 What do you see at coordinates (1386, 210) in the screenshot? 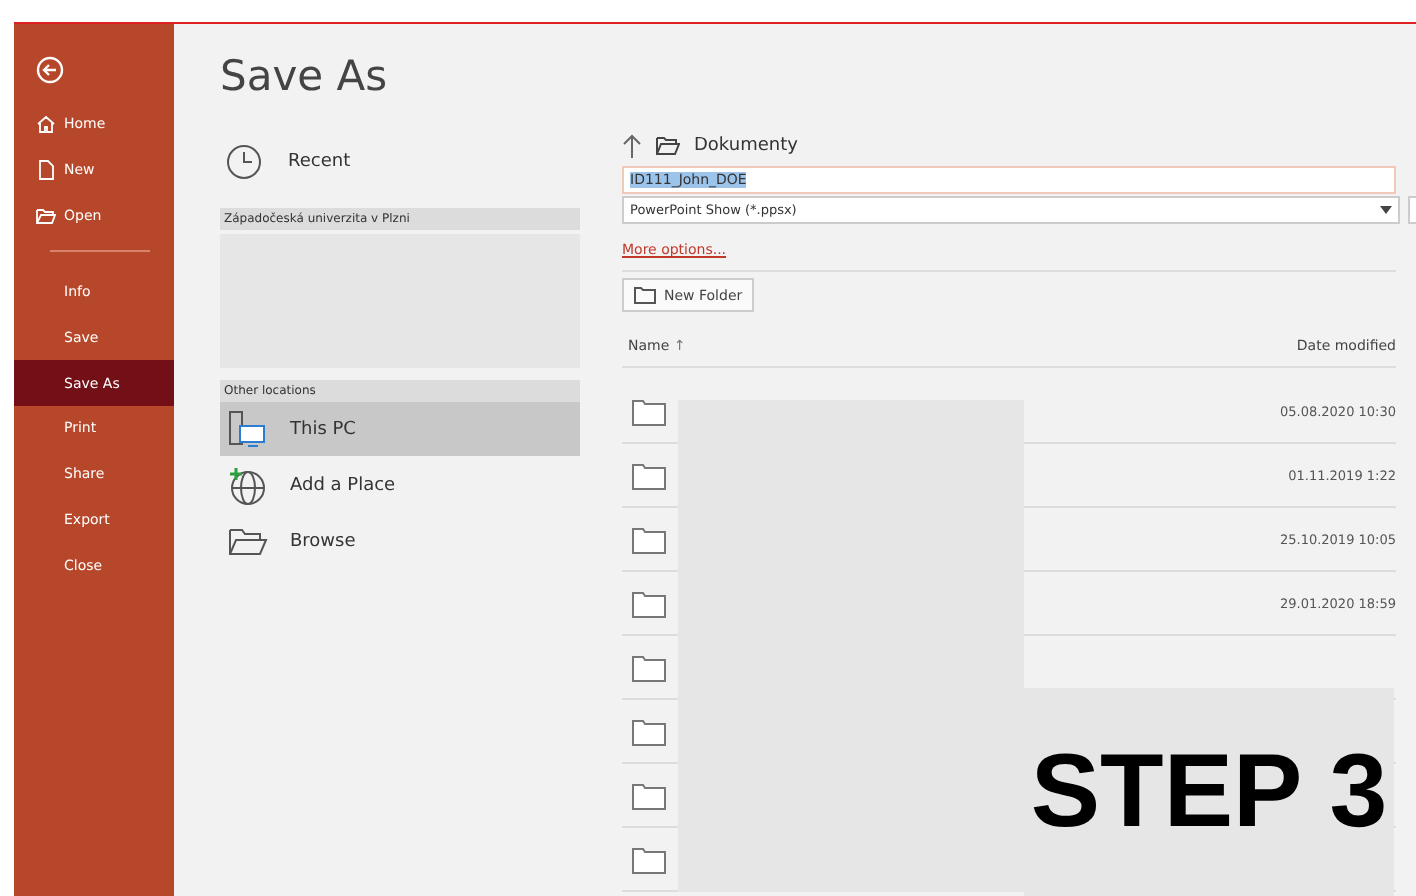
I see `dropdown-arrow-icon` at bounding box center [1386, 210].